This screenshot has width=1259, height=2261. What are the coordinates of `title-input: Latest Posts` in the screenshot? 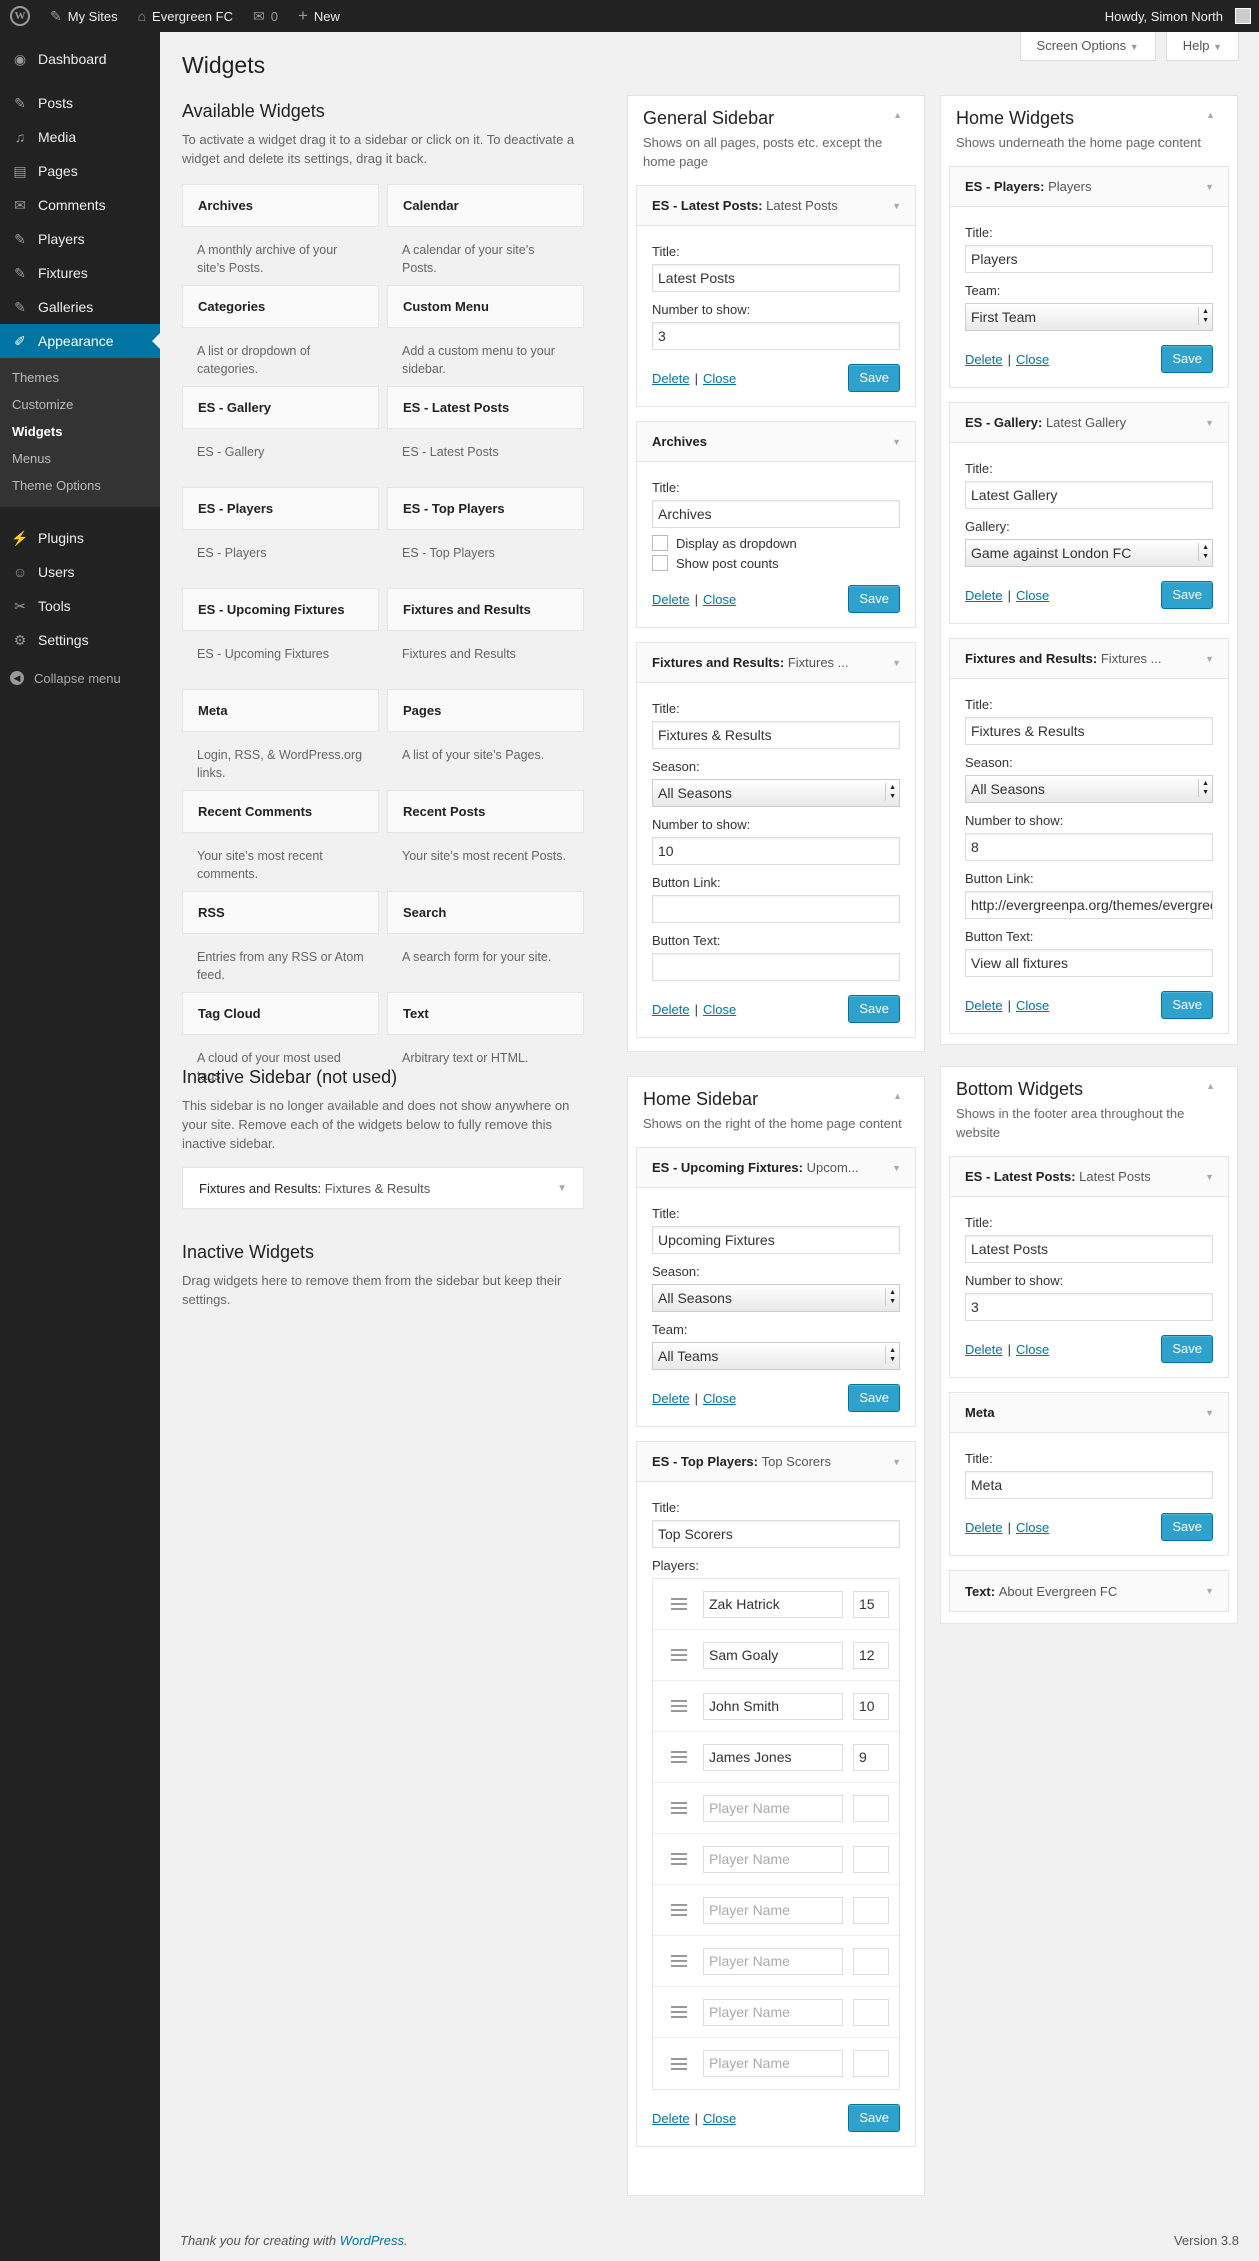 It's located at (1089, 1249).